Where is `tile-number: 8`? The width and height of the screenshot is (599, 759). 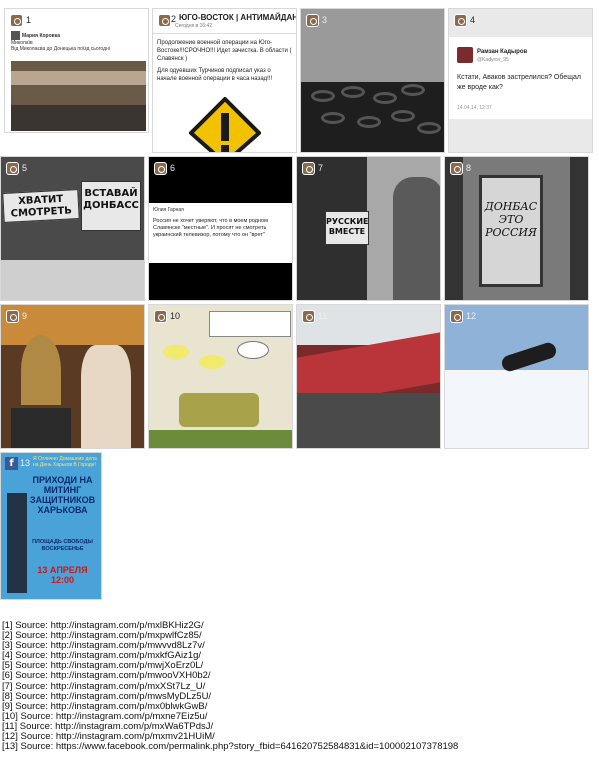 tile-number: 8 is located at coordinates (469, 168).